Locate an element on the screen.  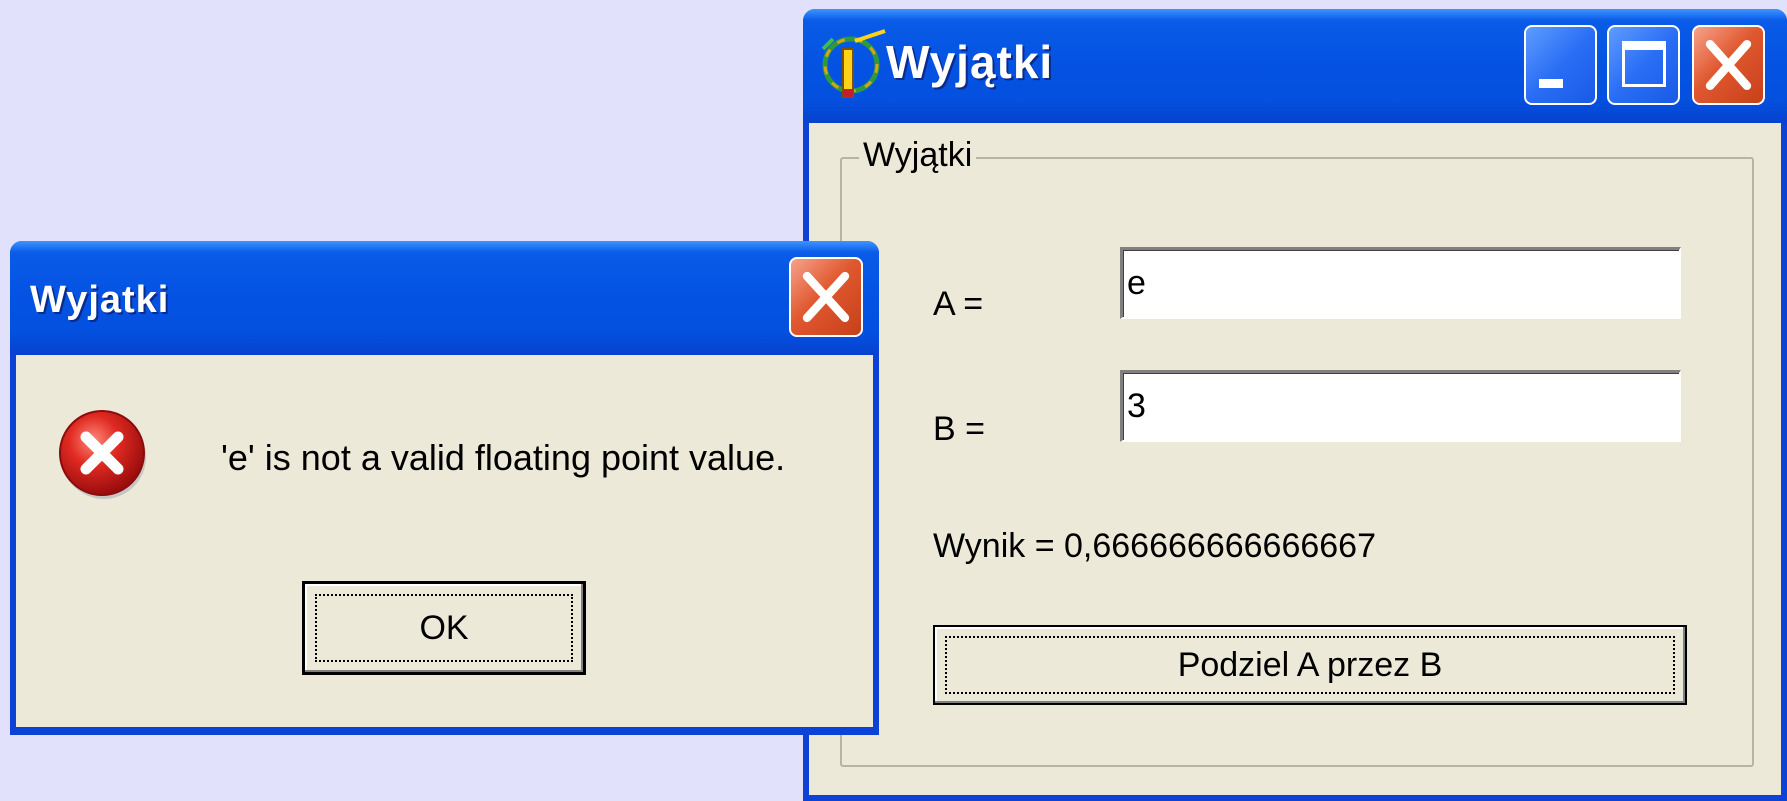
result-text: Wynik = 0,666666666666667 is located at coordinates (1154, 546).